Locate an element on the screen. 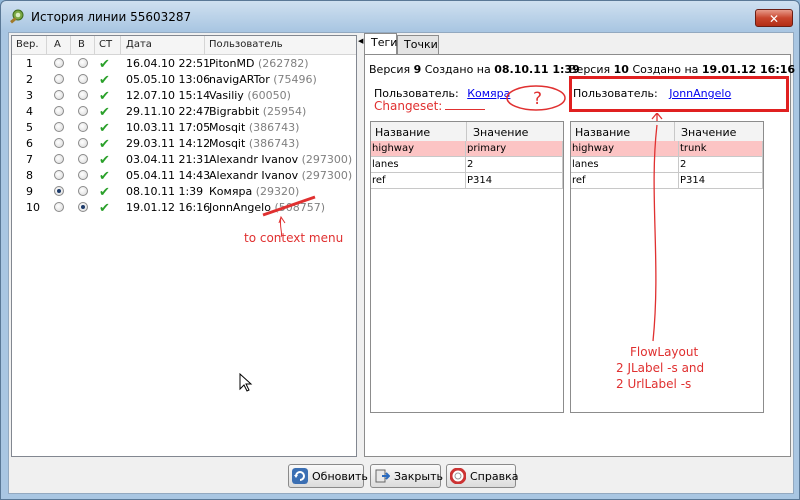  title-bar: История линии 55603287 ✕ is located at coordinates (400, 17).